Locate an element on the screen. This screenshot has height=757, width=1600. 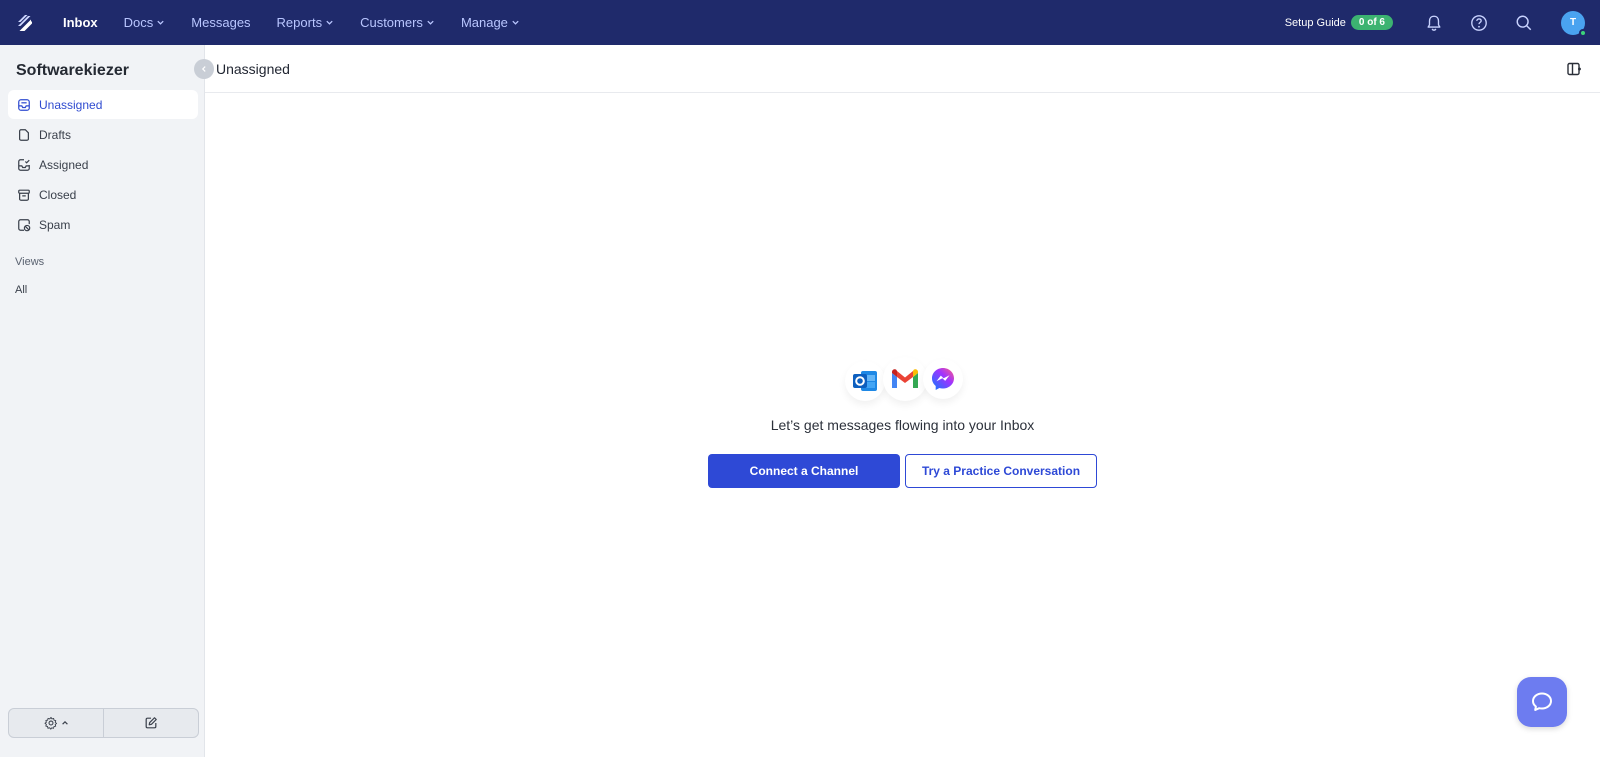
sidebar-item-label: Unassigned is located at coordinates (71, 104).